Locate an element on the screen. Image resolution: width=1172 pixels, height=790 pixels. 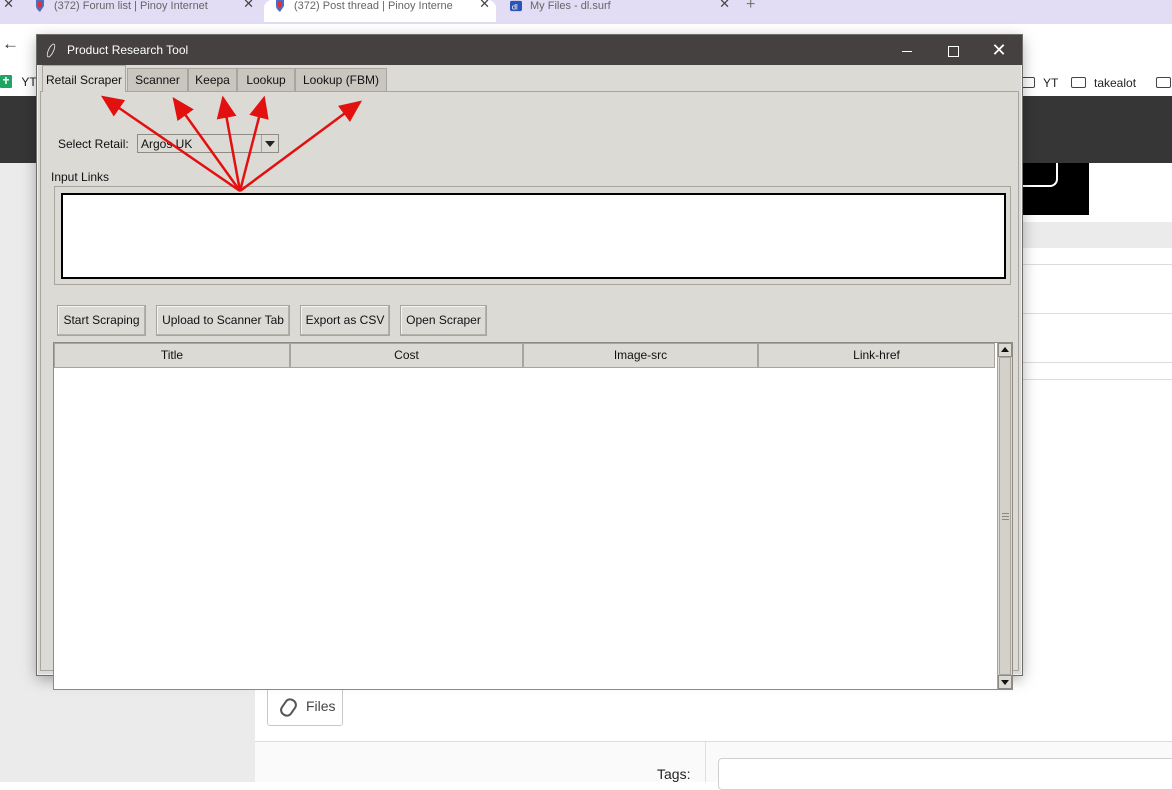
tab-label: Lookup is located at coordinates (266, 80).